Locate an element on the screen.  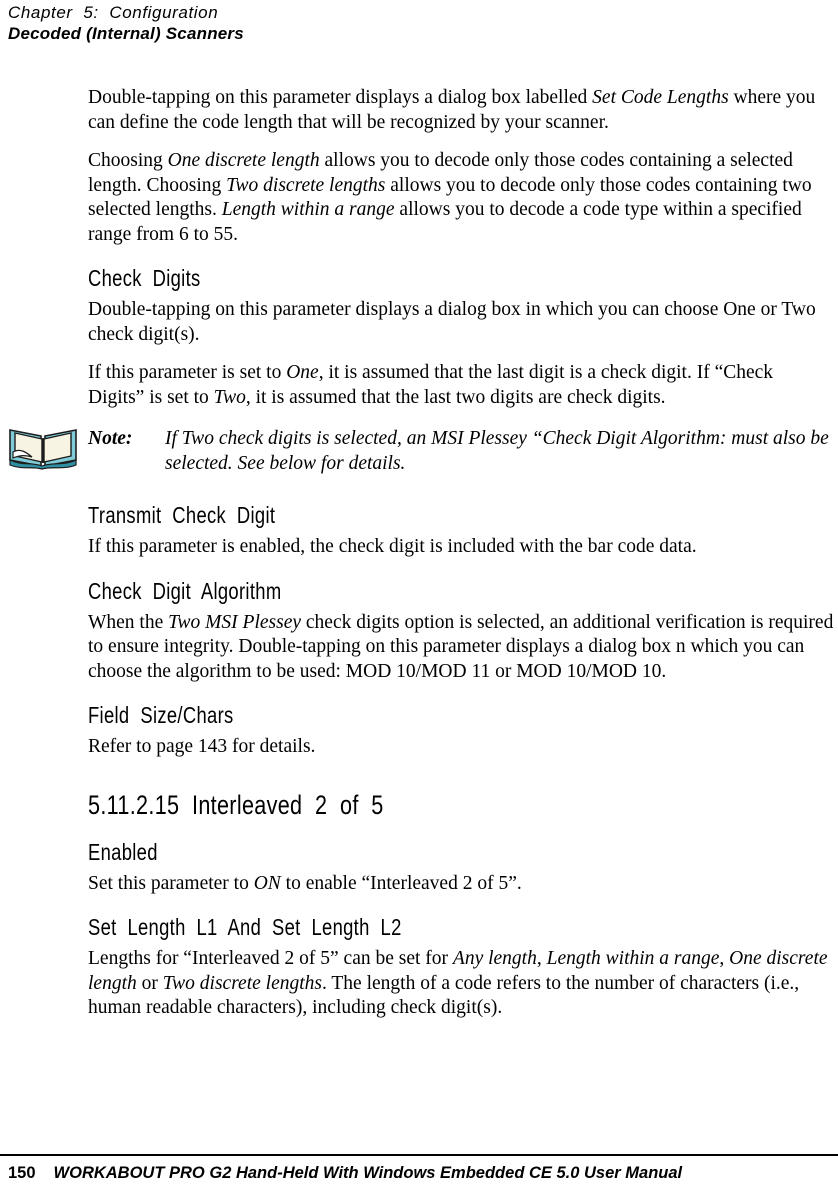
emphasis-two-msi-plessey: Two MSI Plessey is located at coordinates (235, 622).